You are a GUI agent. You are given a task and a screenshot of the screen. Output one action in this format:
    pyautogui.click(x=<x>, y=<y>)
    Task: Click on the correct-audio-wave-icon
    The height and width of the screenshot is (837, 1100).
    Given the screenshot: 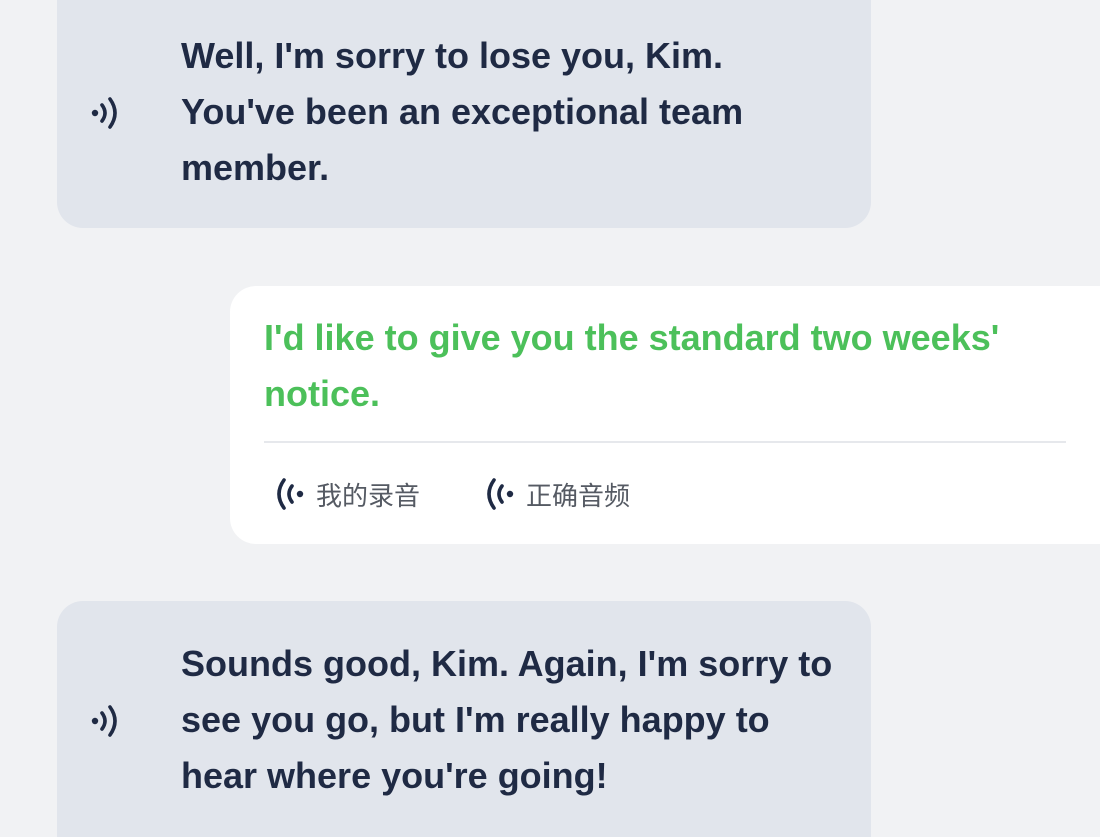 What is the action you would take?
    pyautogui.click(x=500, y=494)
    